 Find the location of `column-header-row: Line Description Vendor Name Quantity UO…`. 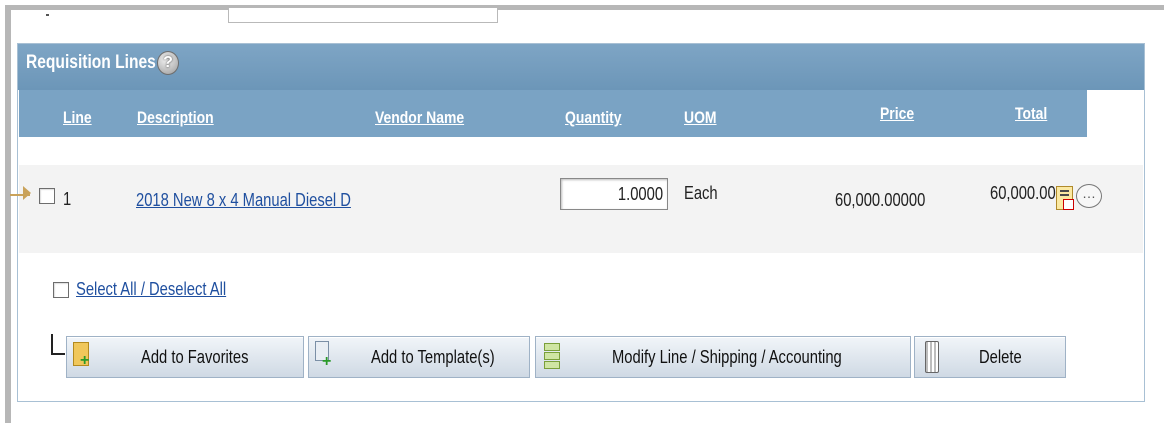

column-header-row: Line Description Vendor Name Quantity UO… is located at coordinates (553, 113).